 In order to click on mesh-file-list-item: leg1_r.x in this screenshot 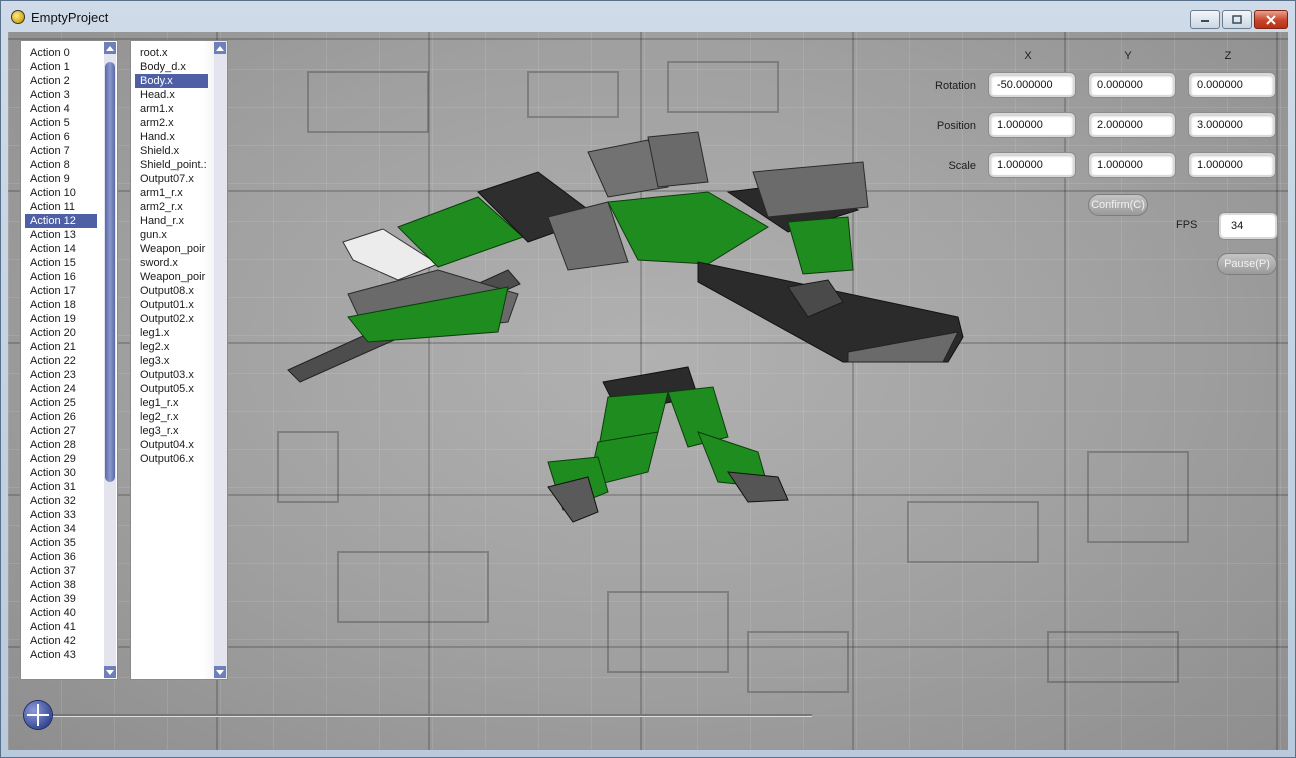, I will do `click(171, 403)`.